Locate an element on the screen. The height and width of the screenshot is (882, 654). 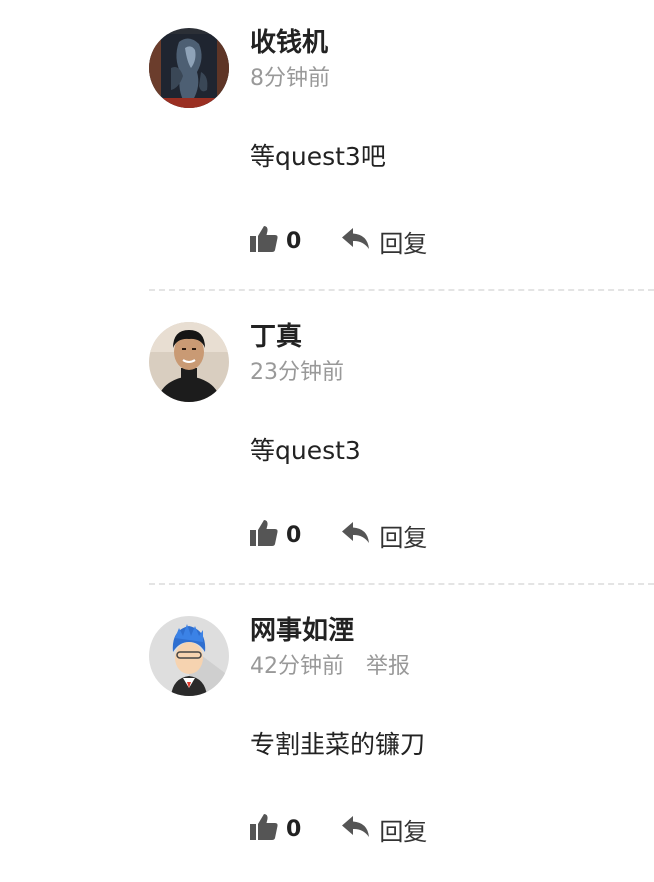
timestamp: 42分钟前 is located at coordinates (297, 666).